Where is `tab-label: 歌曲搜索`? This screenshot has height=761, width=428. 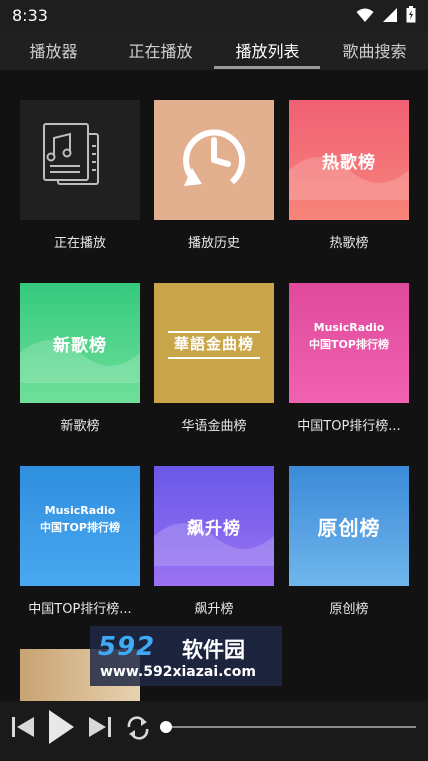
tab-label: 歌曲搜索 is located at coordinates (374, 51).